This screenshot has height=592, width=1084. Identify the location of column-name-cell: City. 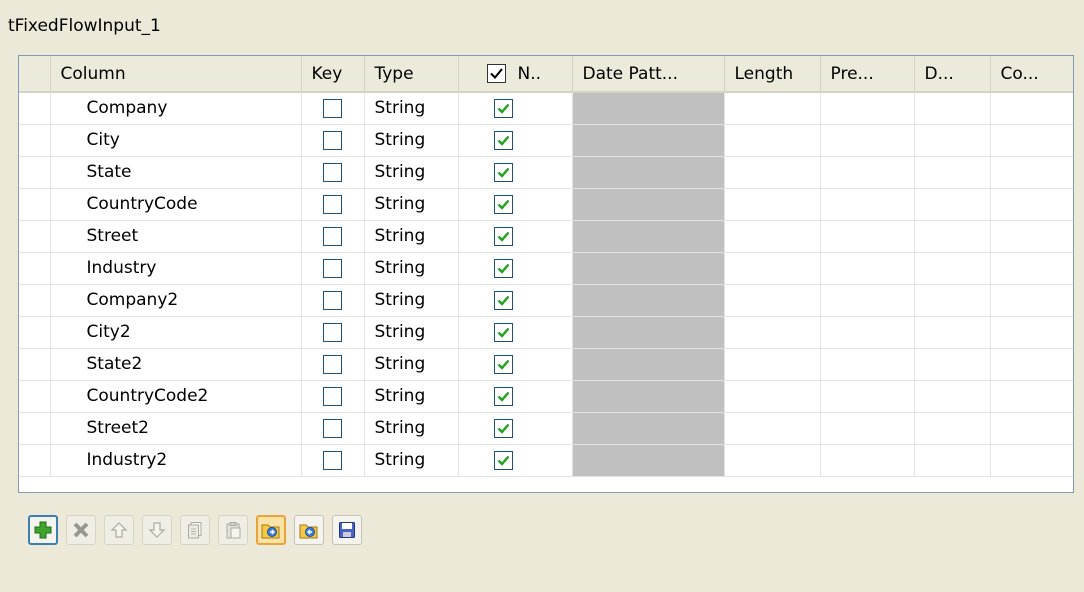
(176, 140).